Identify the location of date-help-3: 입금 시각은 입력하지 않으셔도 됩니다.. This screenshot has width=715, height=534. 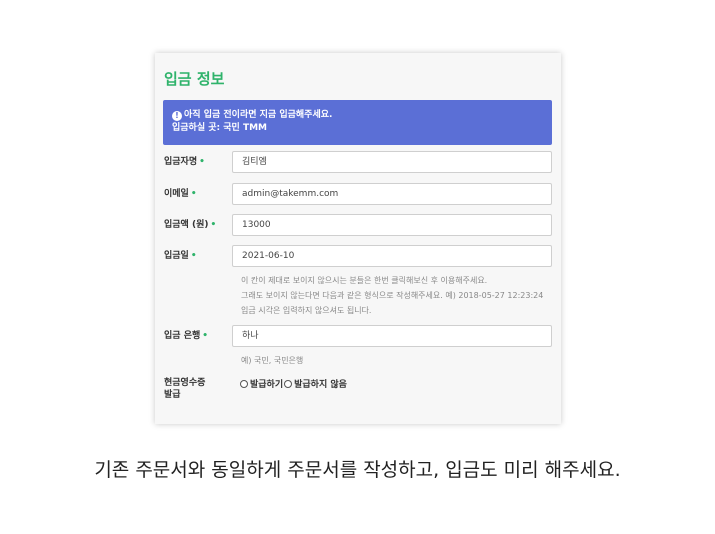
(306, 310).